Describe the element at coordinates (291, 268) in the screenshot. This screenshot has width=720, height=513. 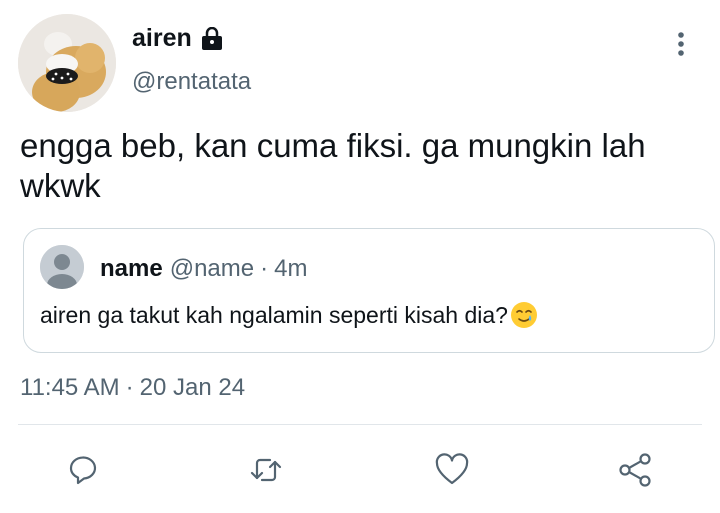
I see `quote-time: 4m` at that location.